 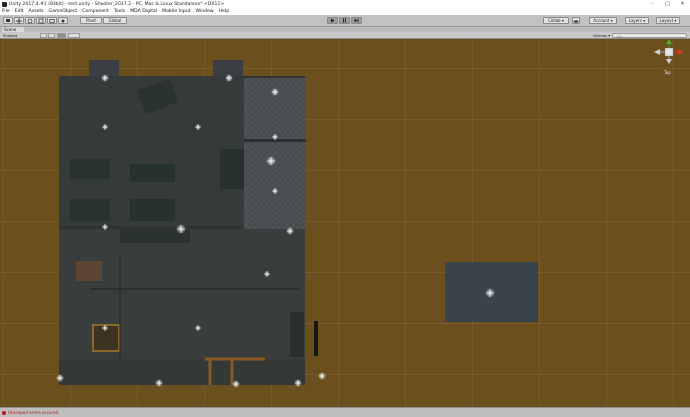 I want to click on menu-mda-digital: MDA Digital, so click(x=143, y=11).